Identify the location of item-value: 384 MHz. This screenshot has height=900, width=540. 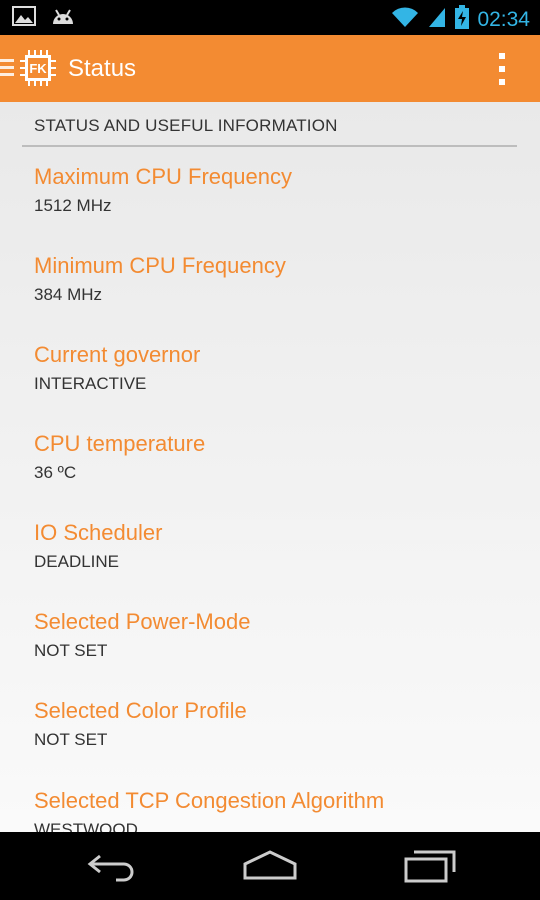
(68, 294).